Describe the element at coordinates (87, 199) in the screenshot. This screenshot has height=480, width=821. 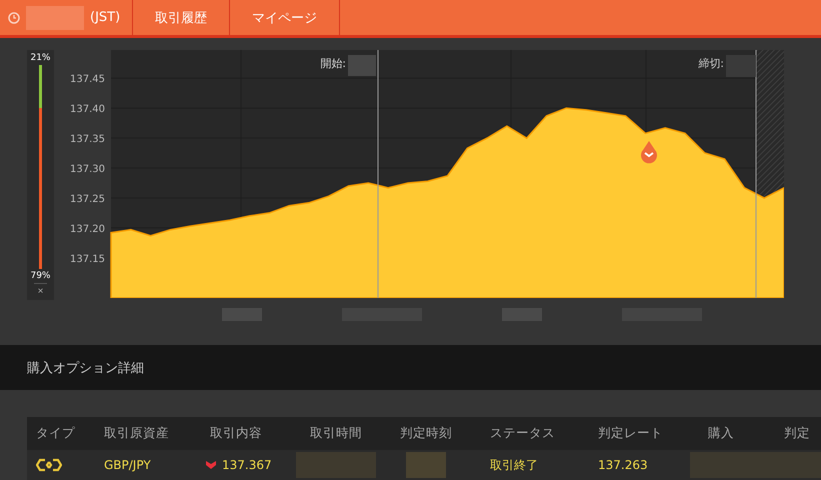
I see `axis-label: 137.25` at that location.